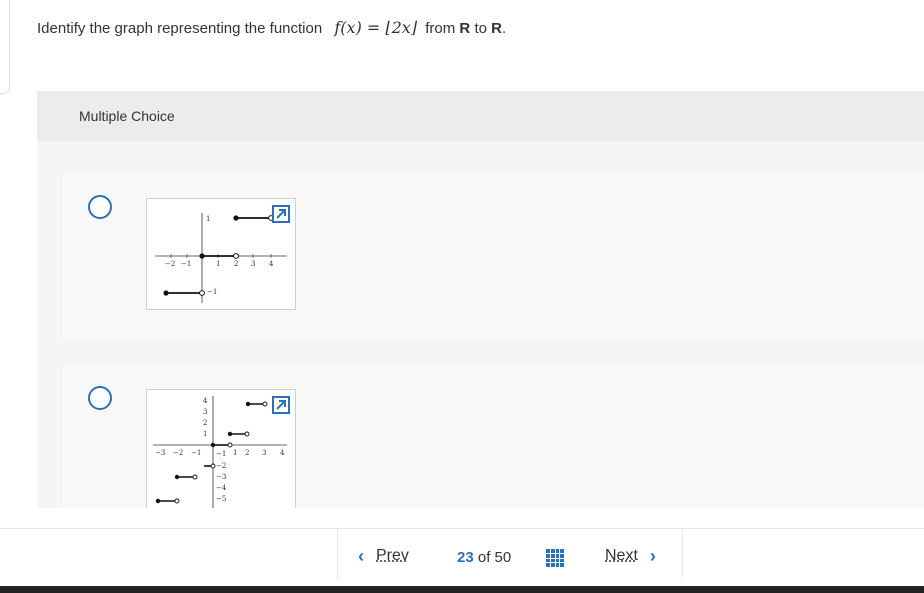 The height and width of the screenshot is (593, 924). What do you see at coordinates (555, 558) in the screenshot?
I see `grid-icon` at bounding box center [555, 558].